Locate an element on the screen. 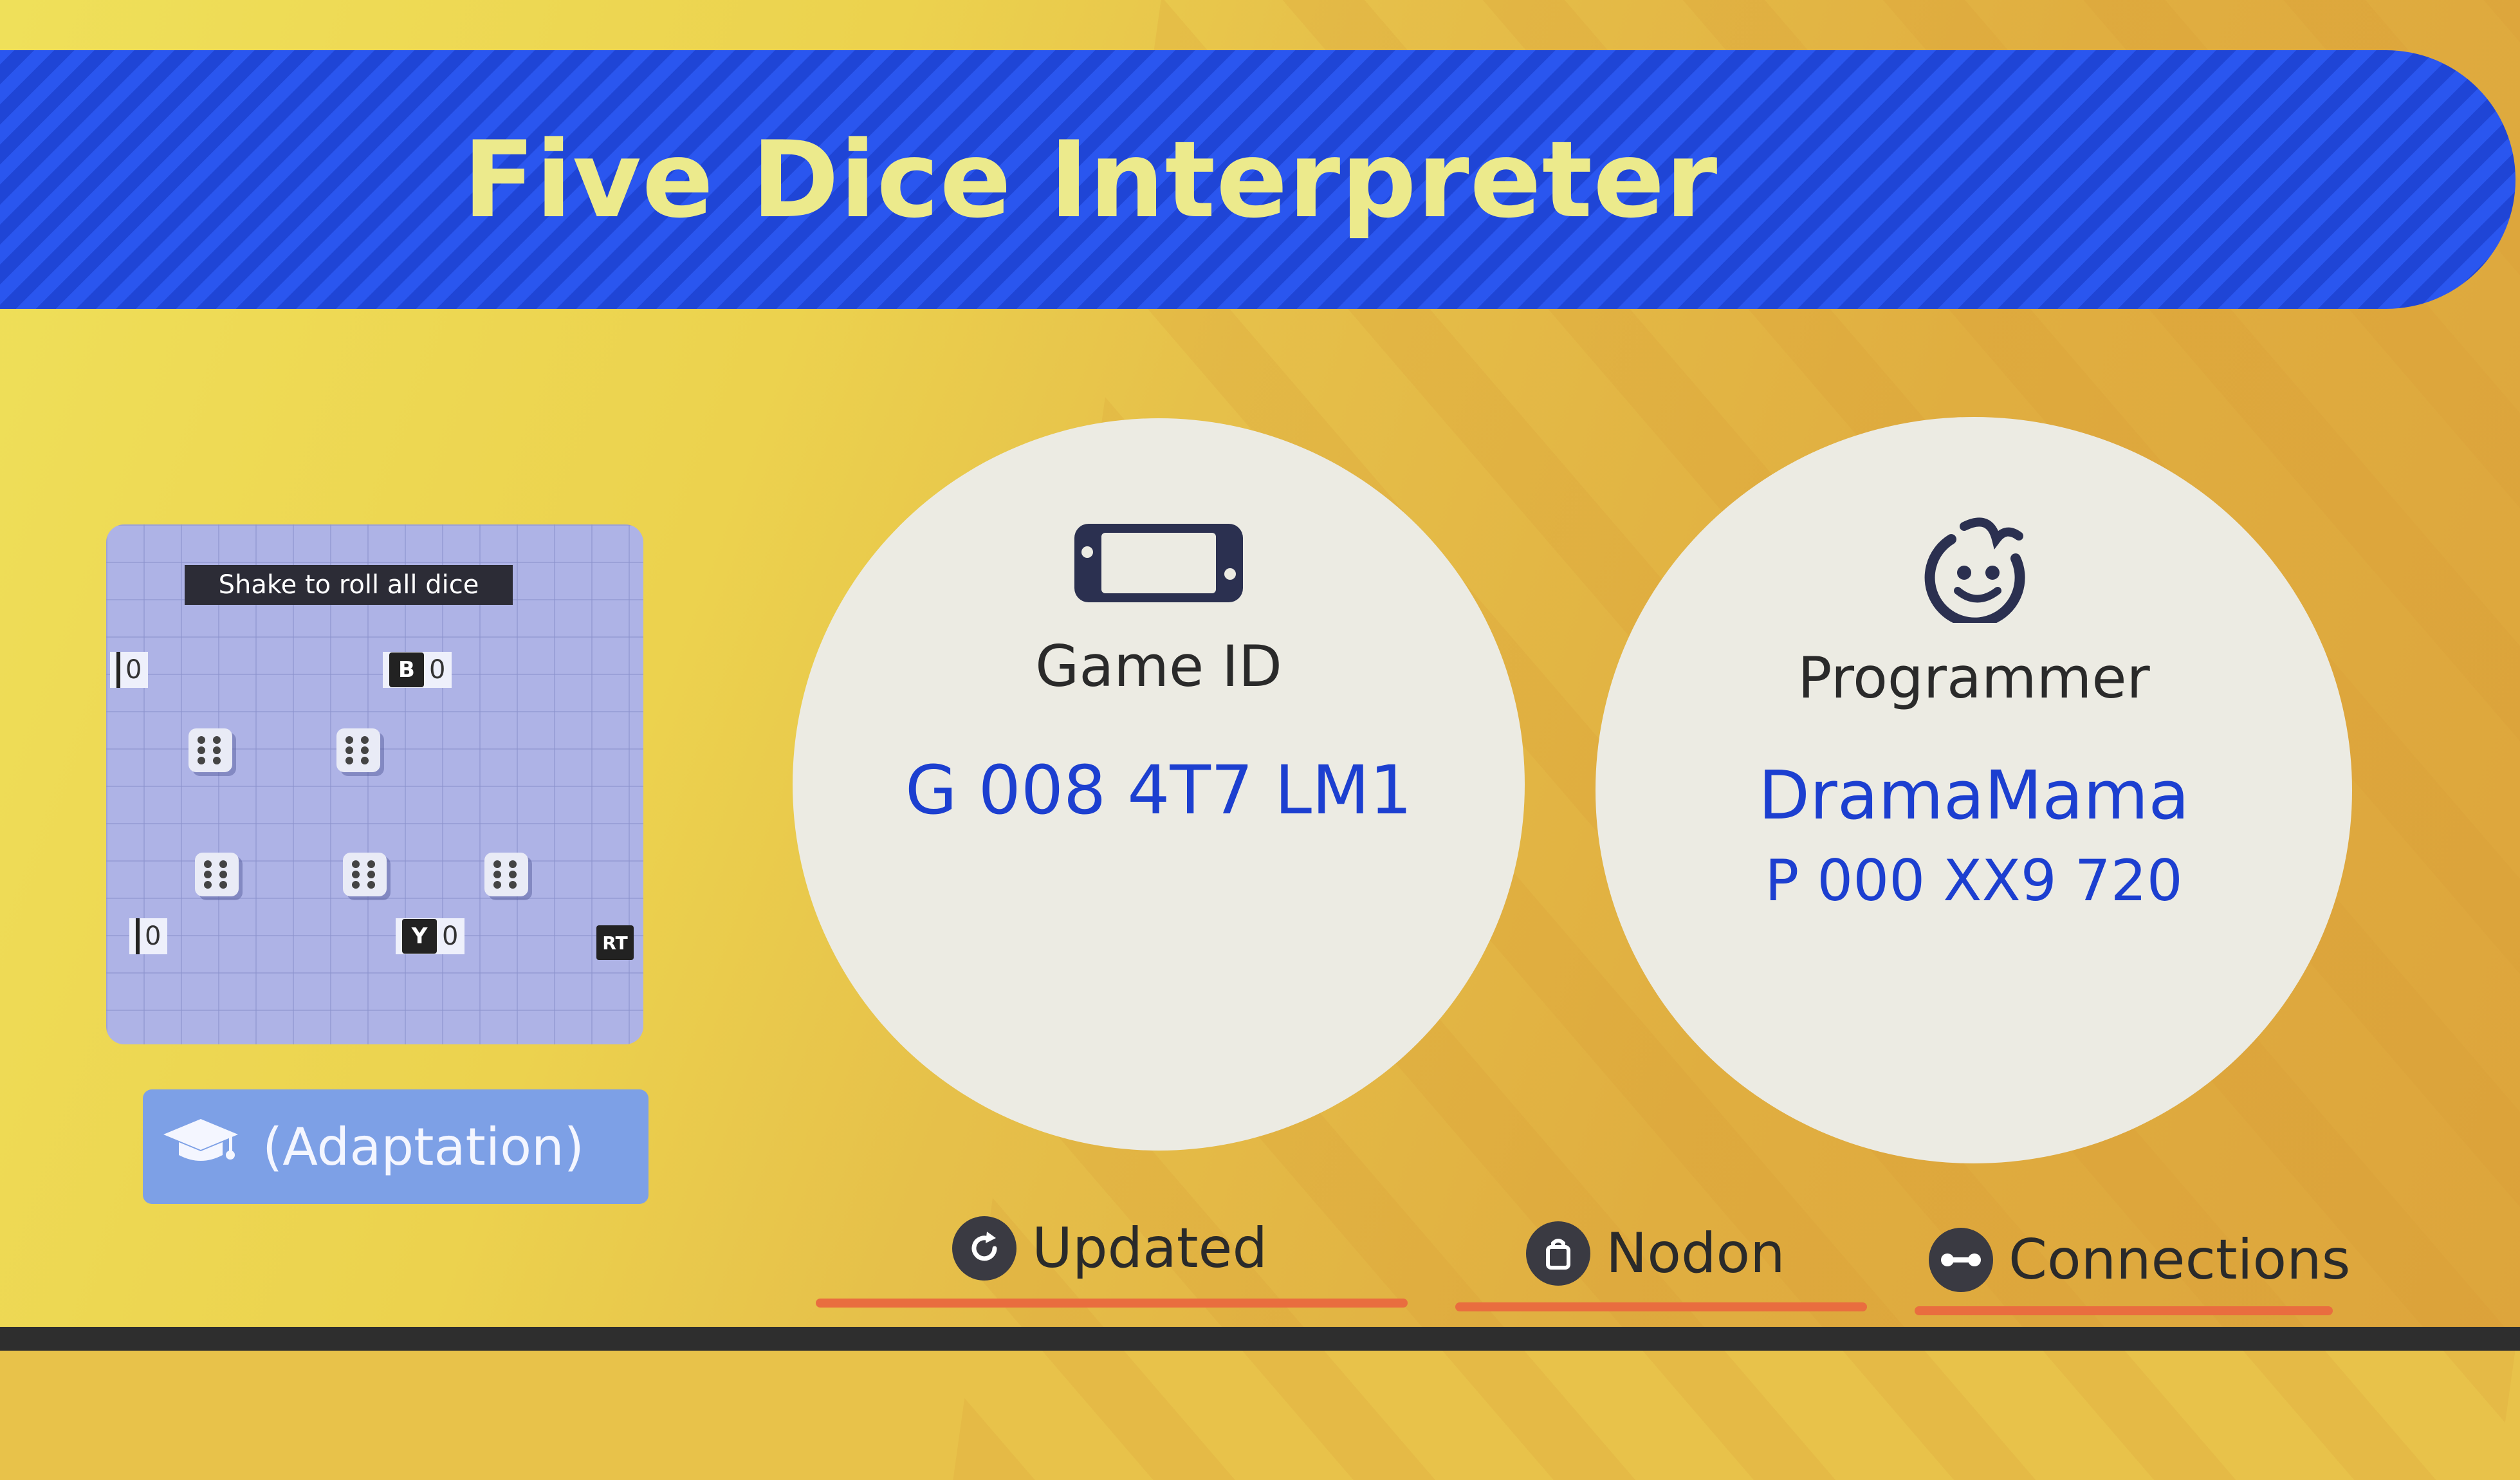 This screenshot has width=2520, height=1480. counter-left-top: 0 is located at coordinates (129, 670).